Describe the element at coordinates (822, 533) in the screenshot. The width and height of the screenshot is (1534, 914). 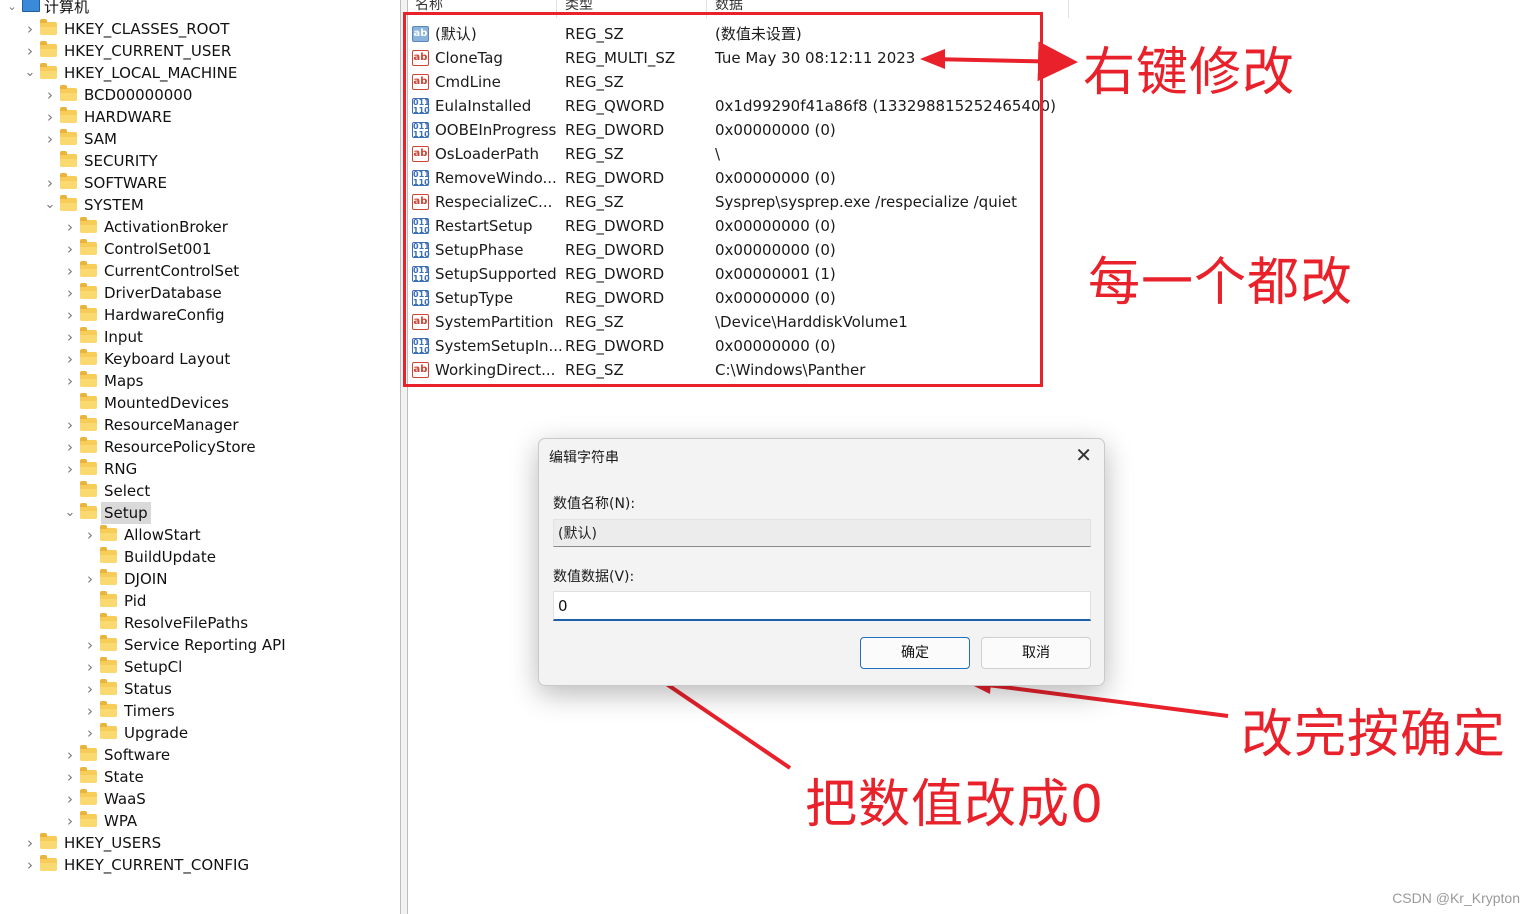
I see `value-name-field: (默认)` at that location.